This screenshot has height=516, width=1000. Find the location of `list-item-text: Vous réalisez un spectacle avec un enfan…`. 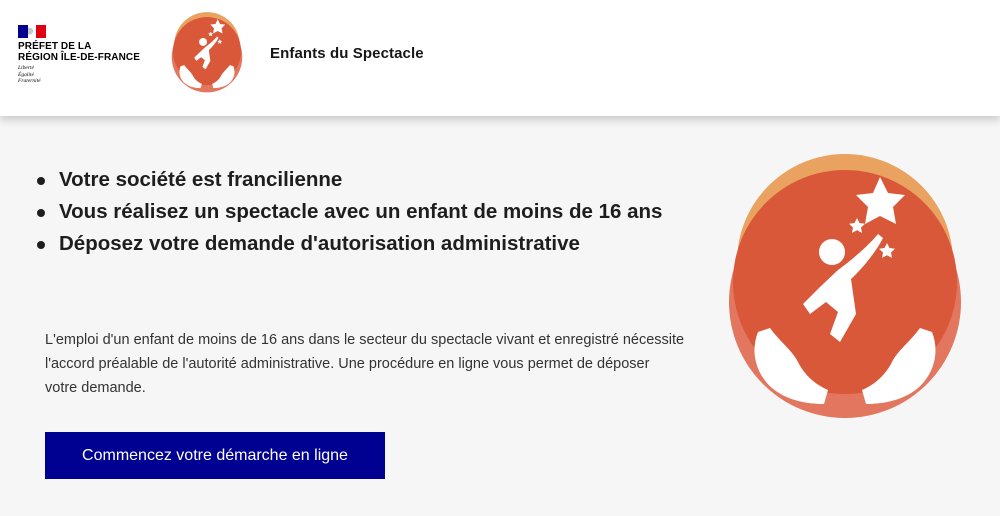

list-item-text: Vous réalisez un spectacle avec un enfan… is located at coordinates (361, 211).